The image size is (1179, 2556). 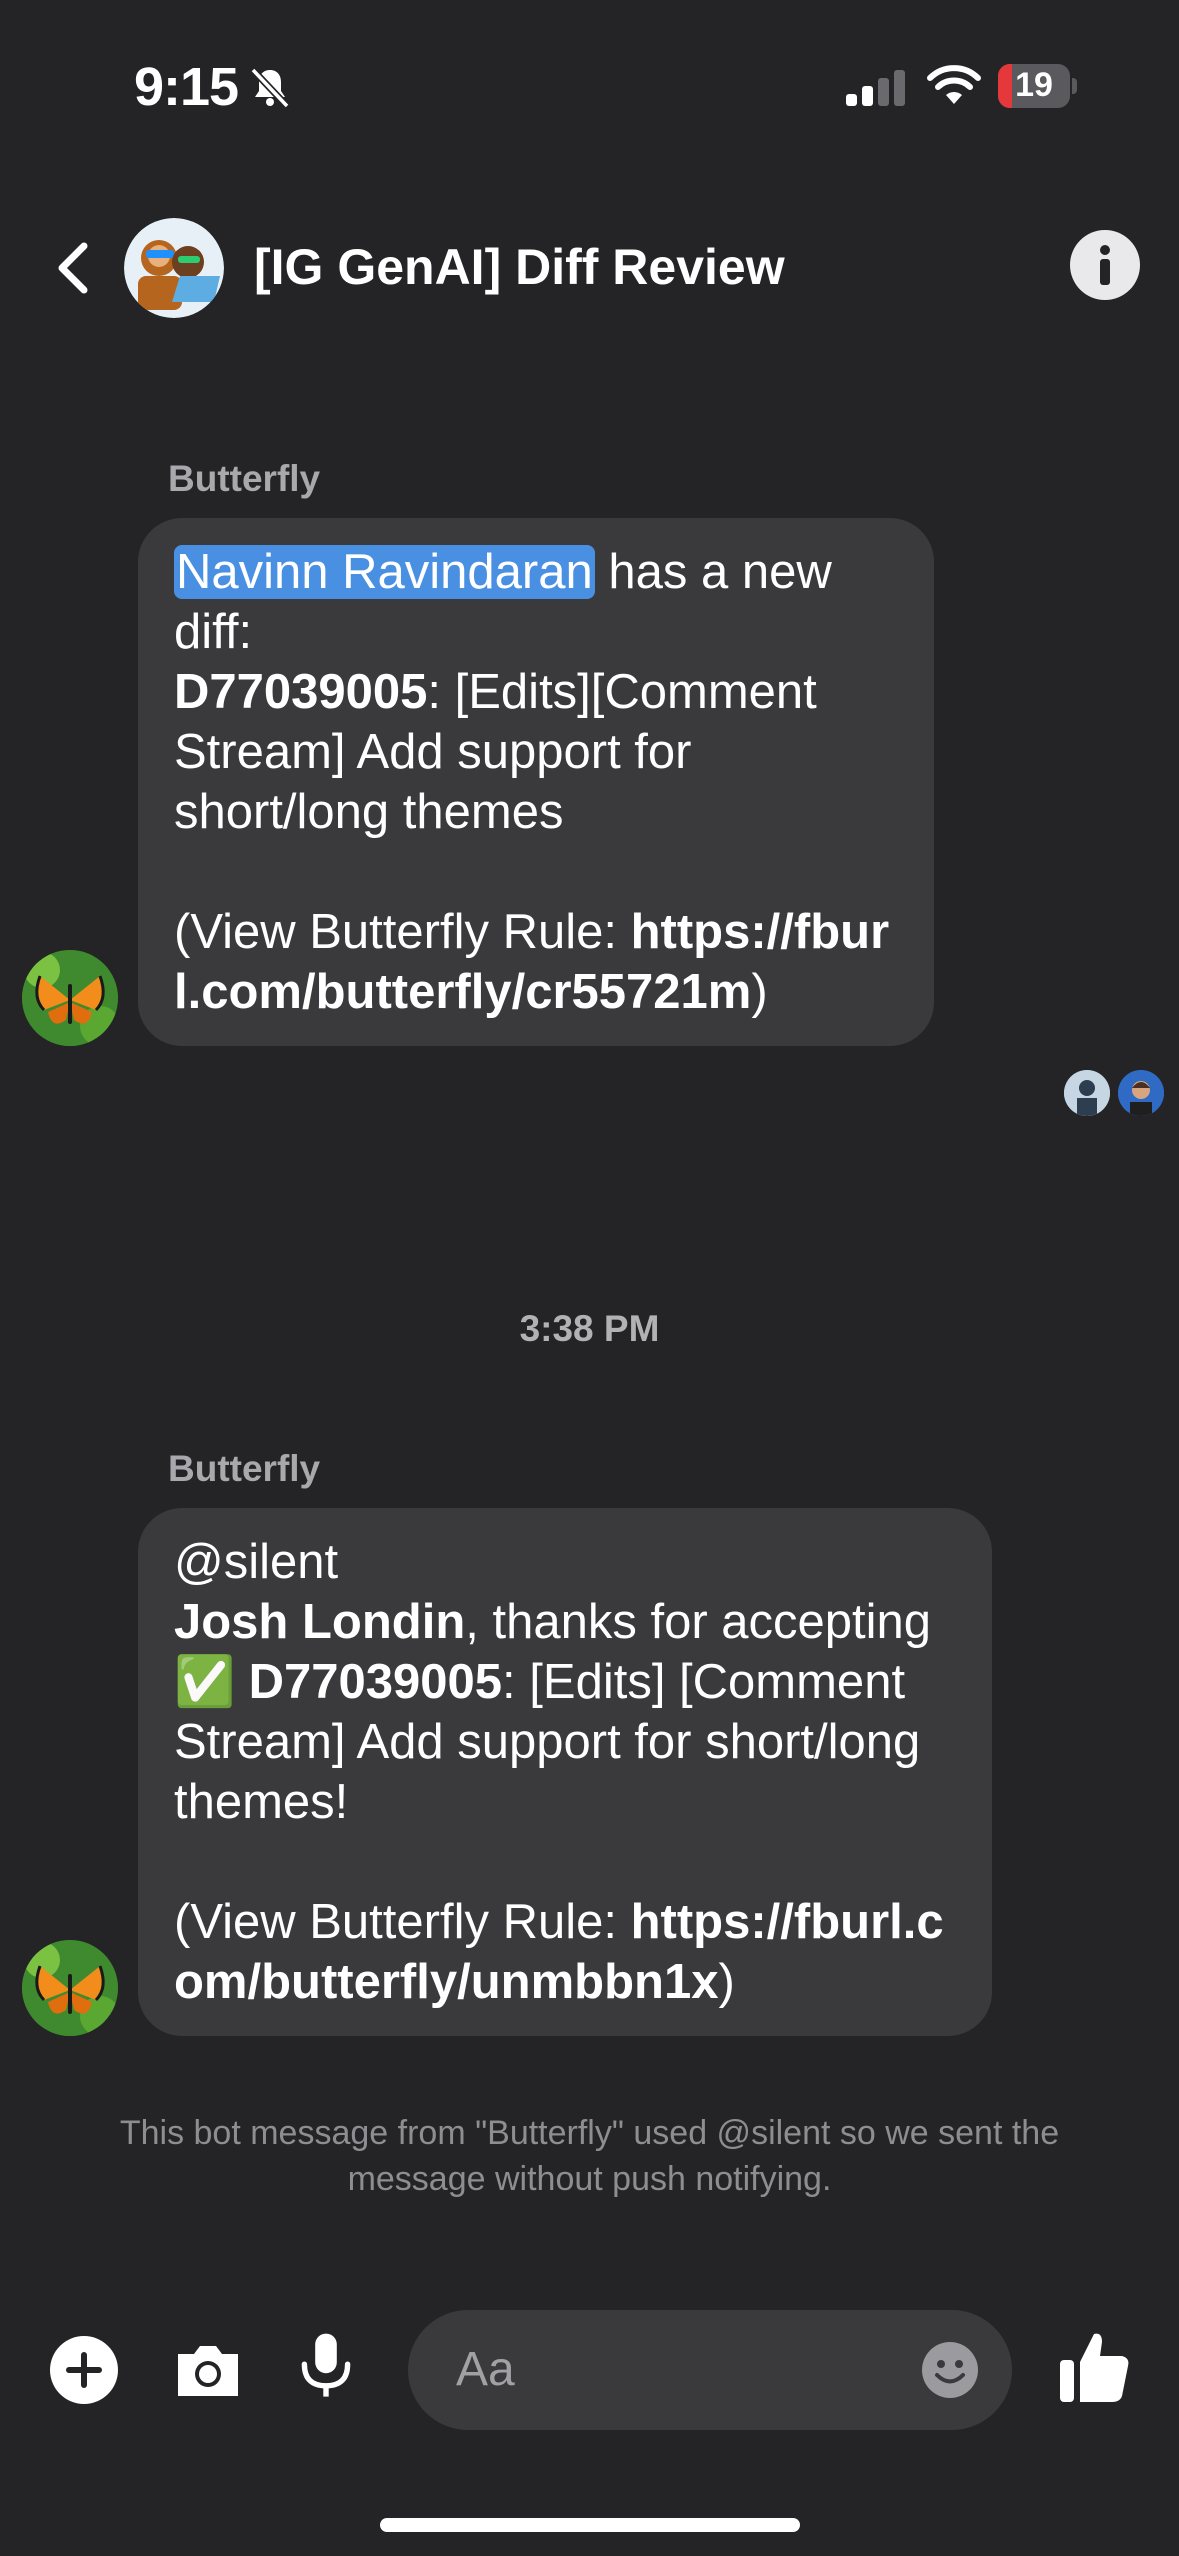 What do you see at coordinates (84, 2370) in the screenshot?
I see `plus-icon` at bounding box center [84, 2370].